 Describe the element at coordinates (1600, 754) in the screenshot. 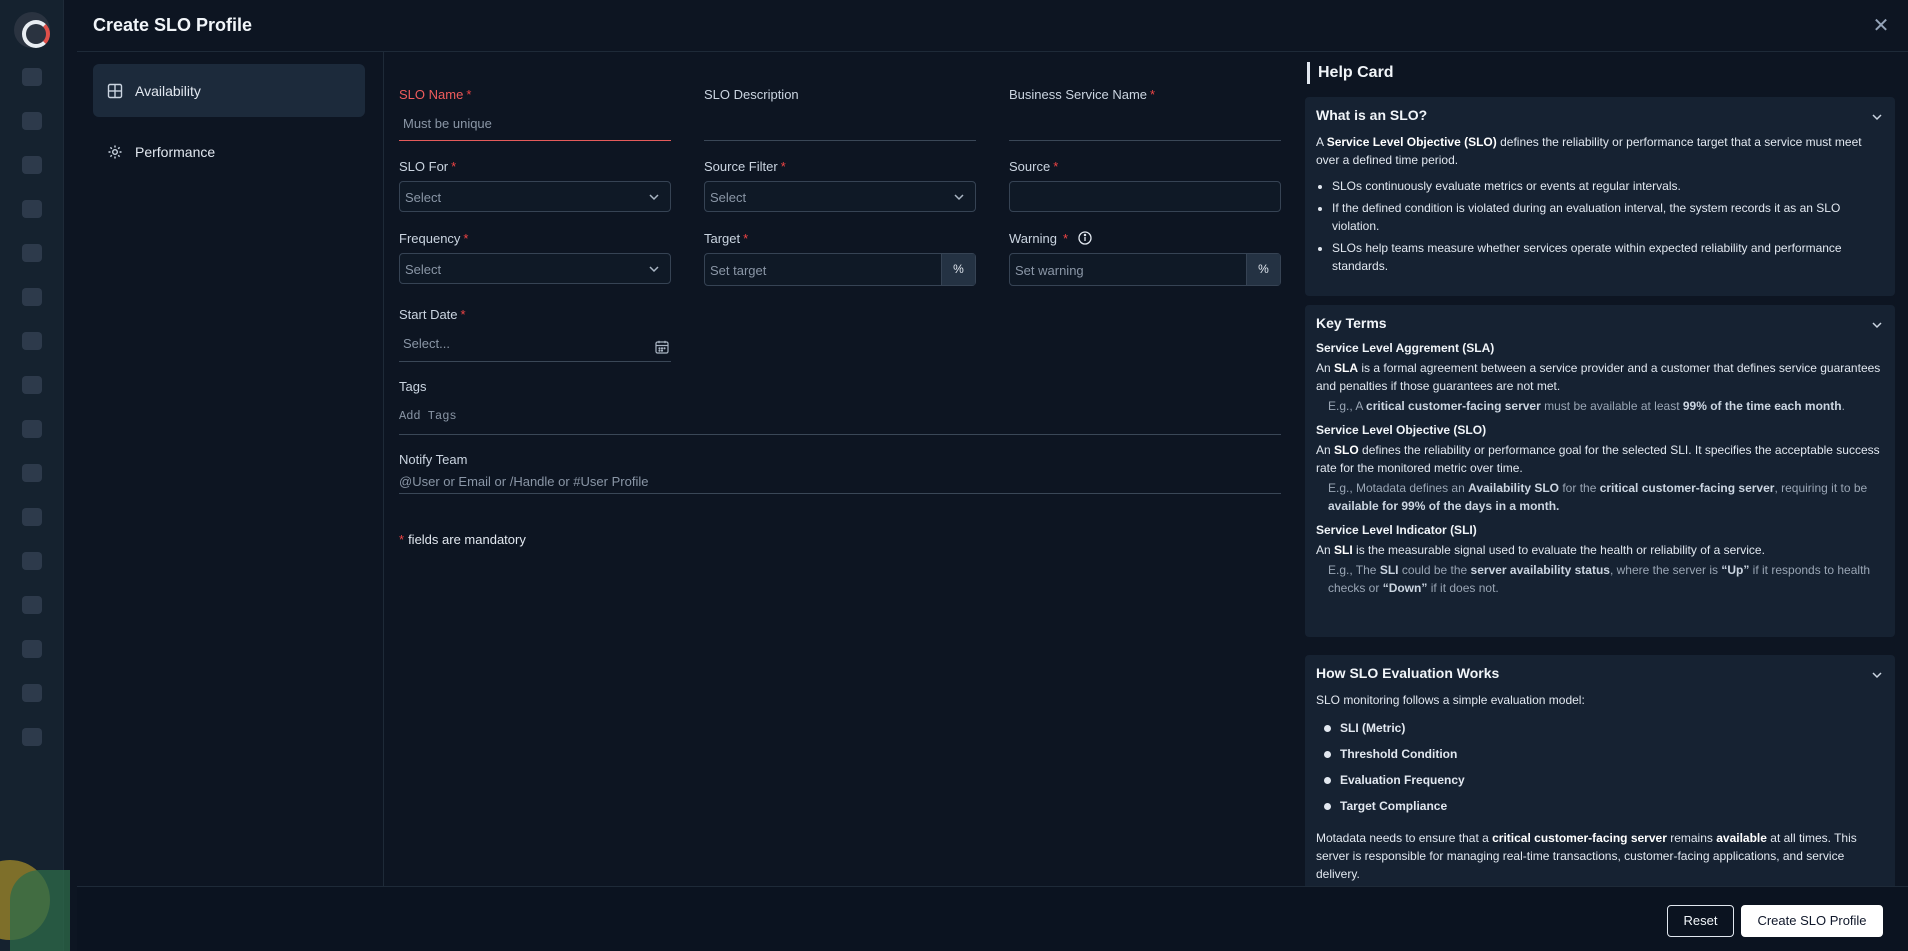

I see `list-item: Threshold Condition` at that location.